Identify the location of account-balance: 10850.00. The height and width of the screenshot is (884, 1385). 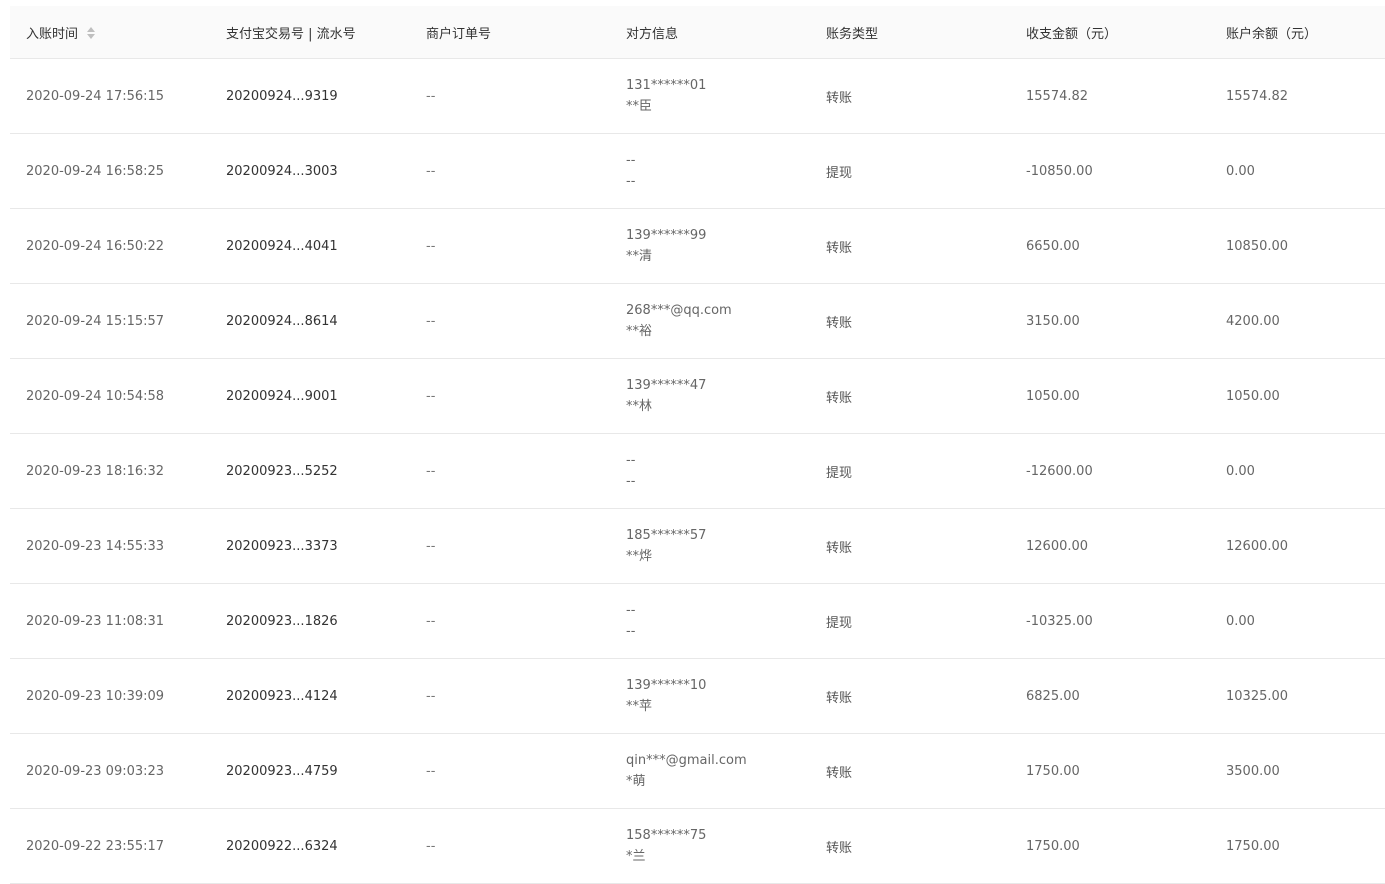
(1257, 246).